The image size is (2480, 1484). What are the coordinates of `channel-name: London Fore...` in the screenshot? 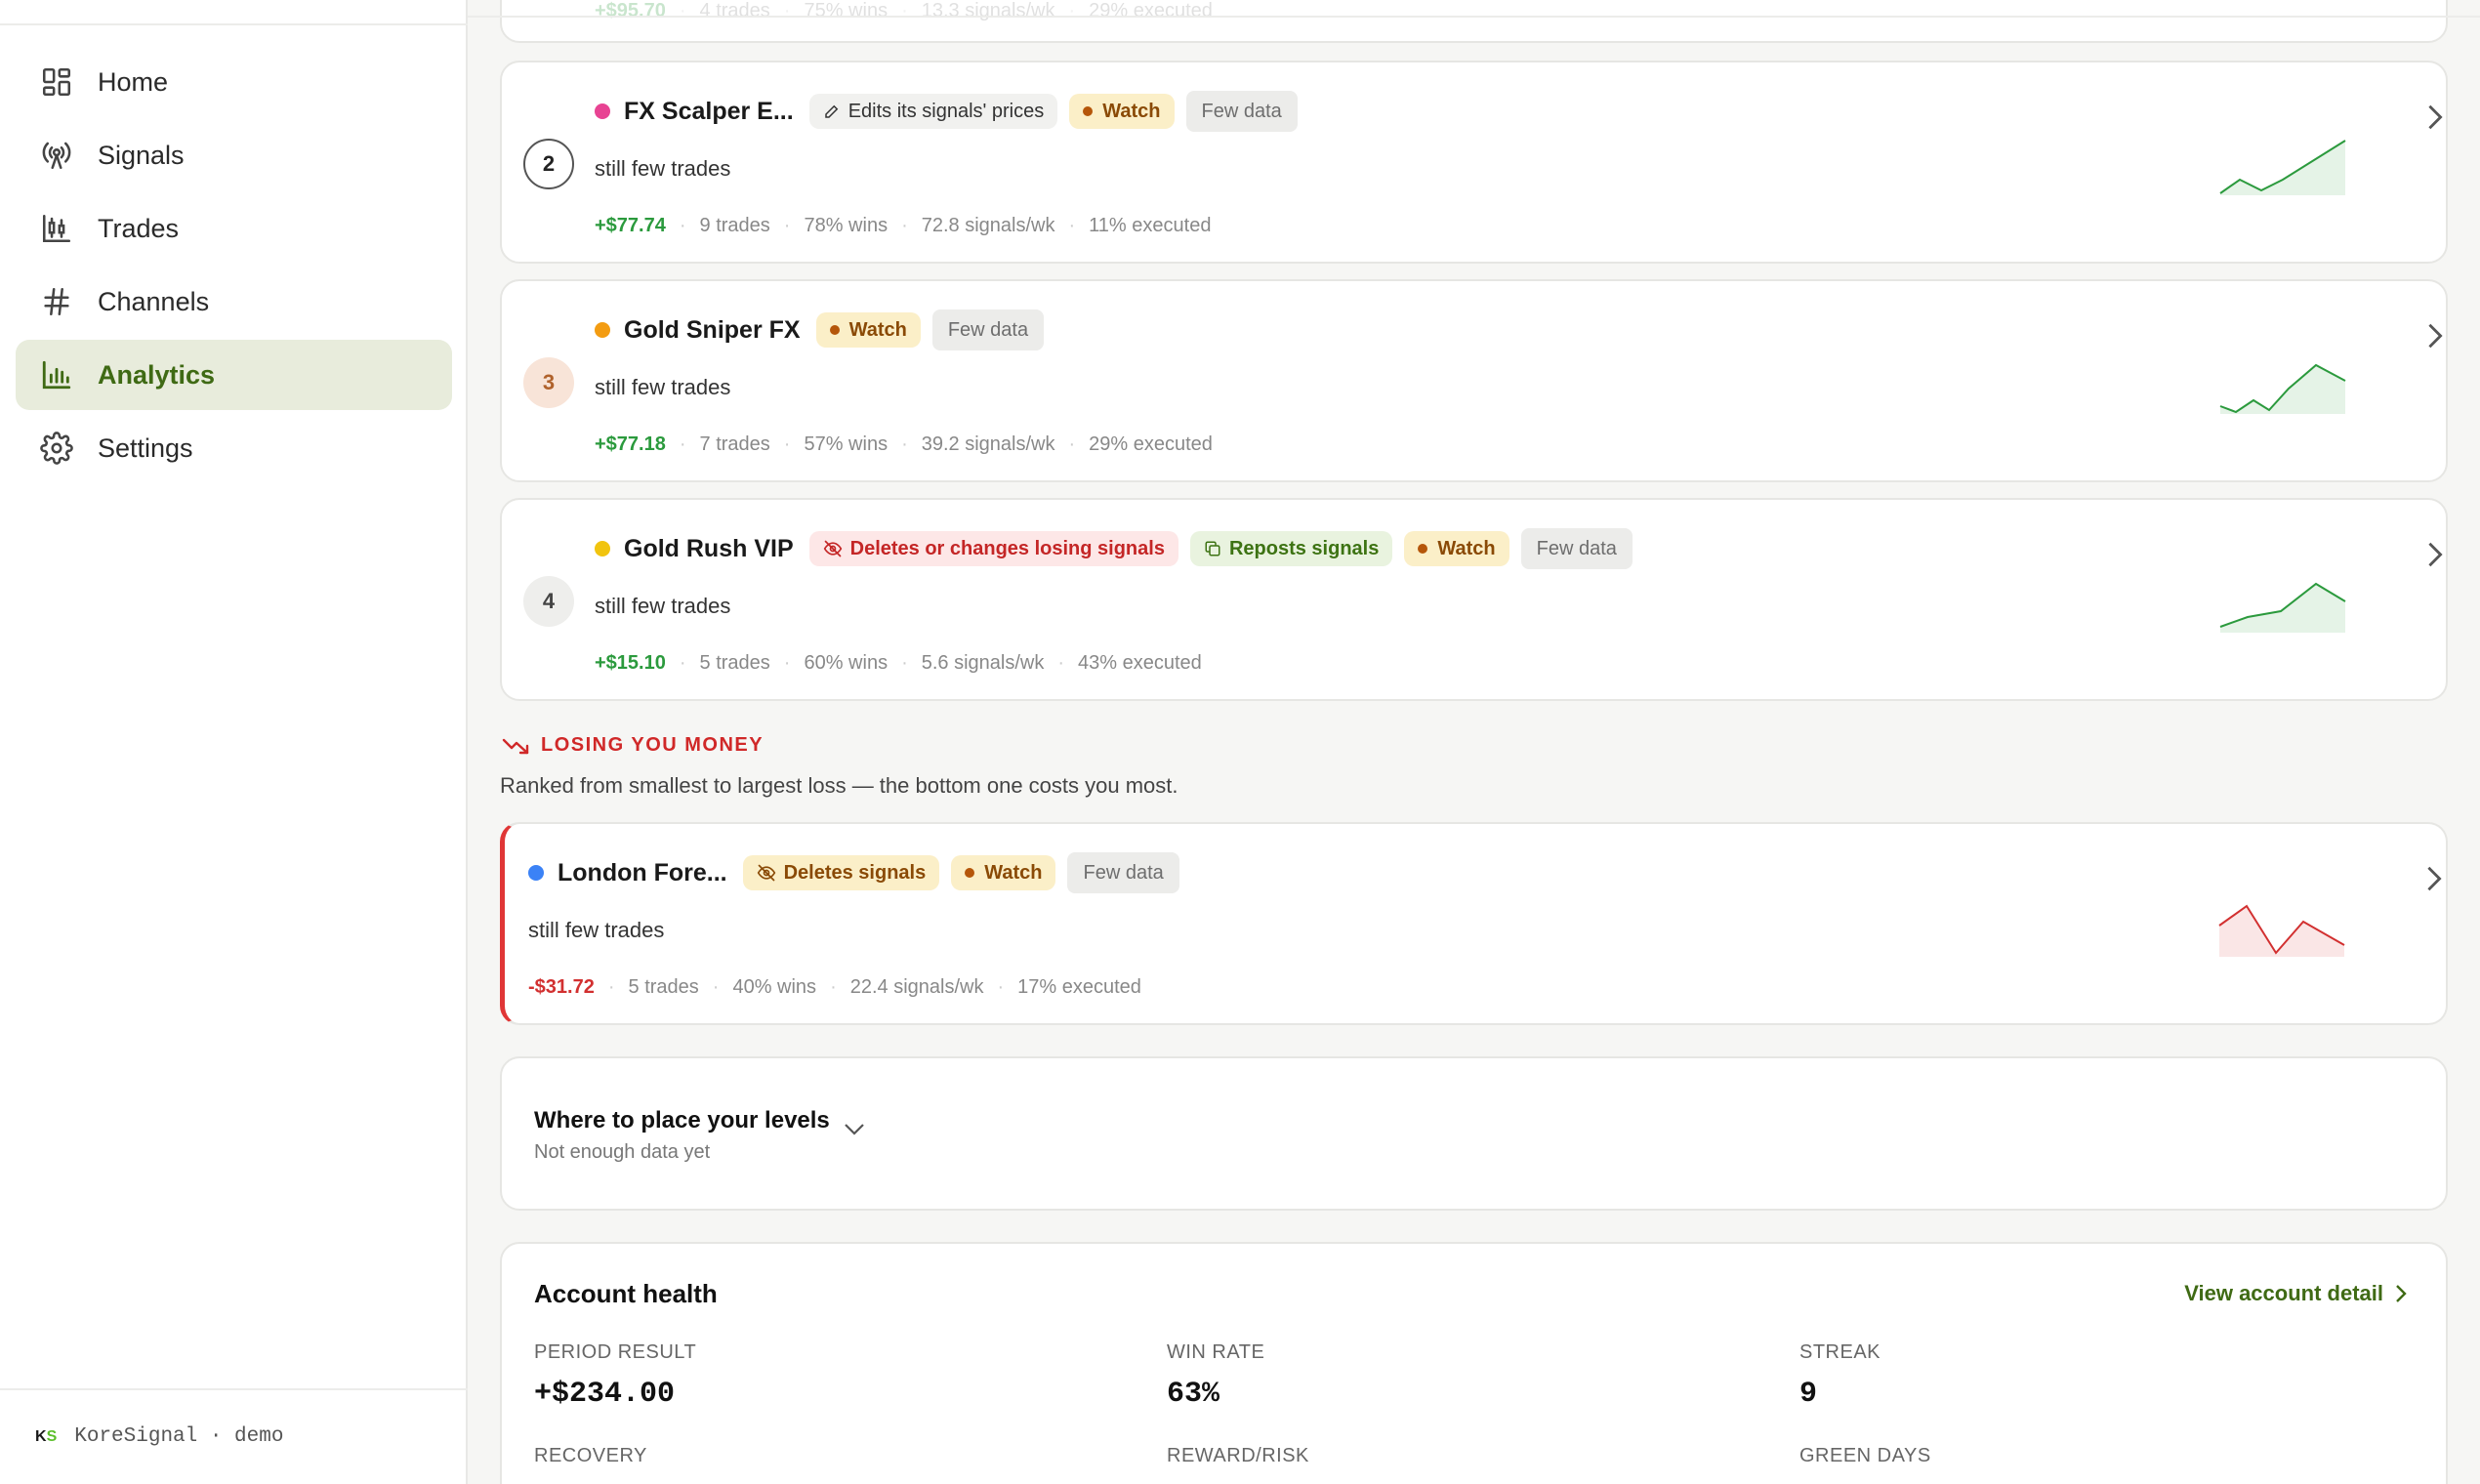 It's located at (642, 872).